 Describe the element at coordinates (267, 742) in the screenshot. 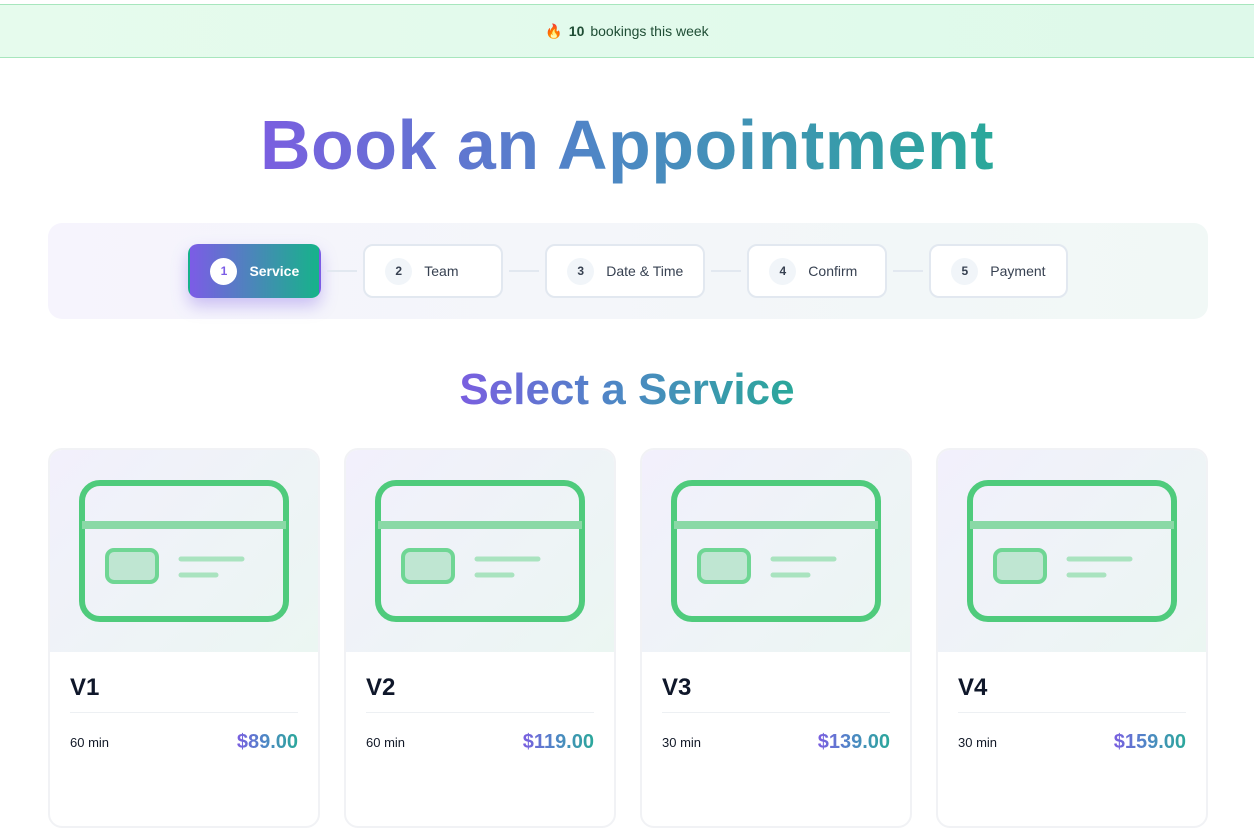

I see `service-price: $89.00` at that location.